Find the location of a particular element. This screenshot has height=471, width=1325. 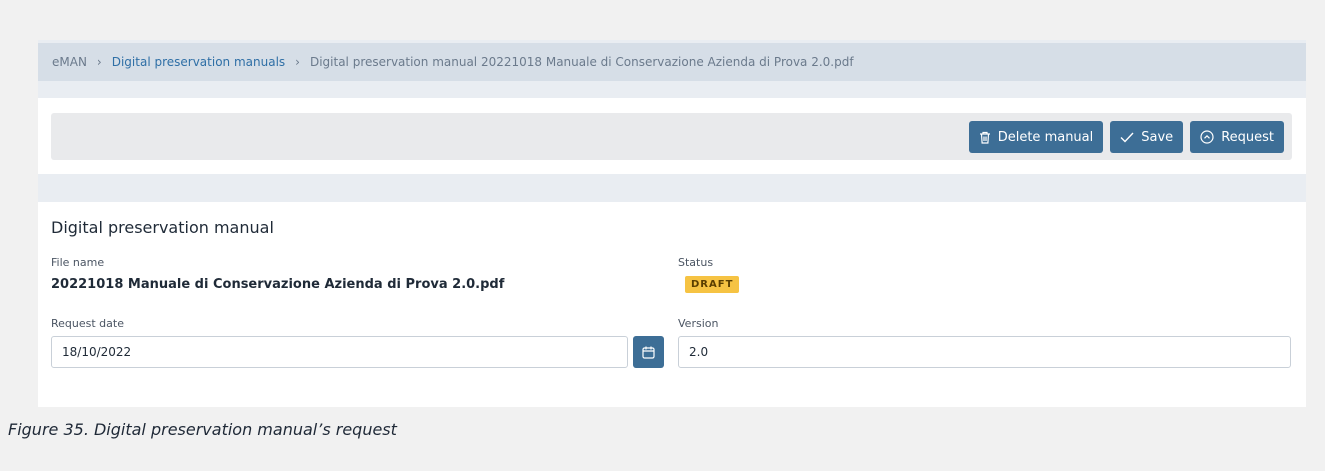

toolbar-buttons: Delete manual Save Request is located at coordinates (1126, 137).